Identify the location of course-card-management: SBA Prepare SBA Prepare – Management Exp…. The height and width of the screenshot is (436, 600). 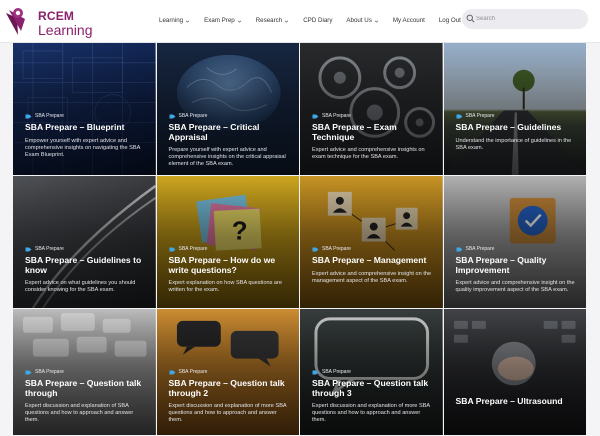
(372, 242).